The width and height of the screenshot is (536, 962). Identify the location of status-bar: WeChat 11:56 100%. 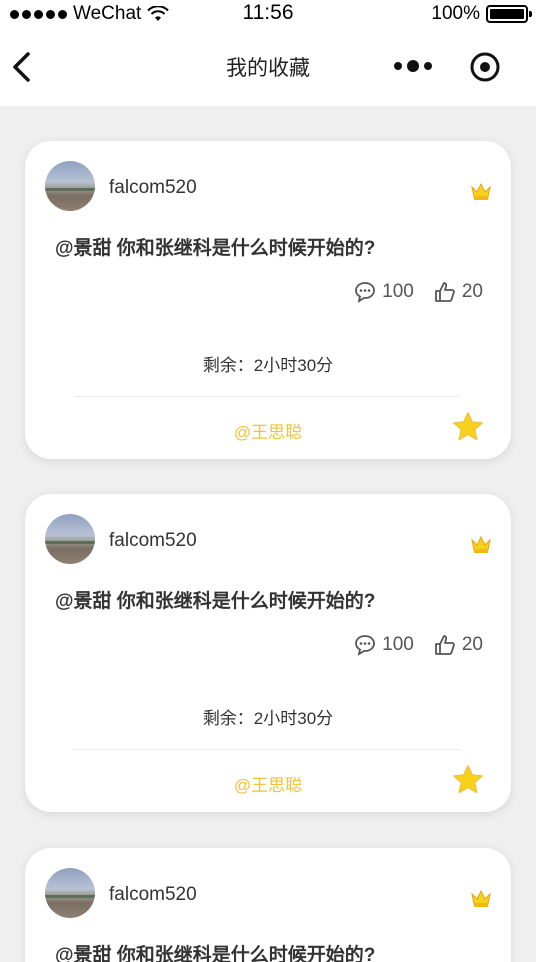
(268, 14).